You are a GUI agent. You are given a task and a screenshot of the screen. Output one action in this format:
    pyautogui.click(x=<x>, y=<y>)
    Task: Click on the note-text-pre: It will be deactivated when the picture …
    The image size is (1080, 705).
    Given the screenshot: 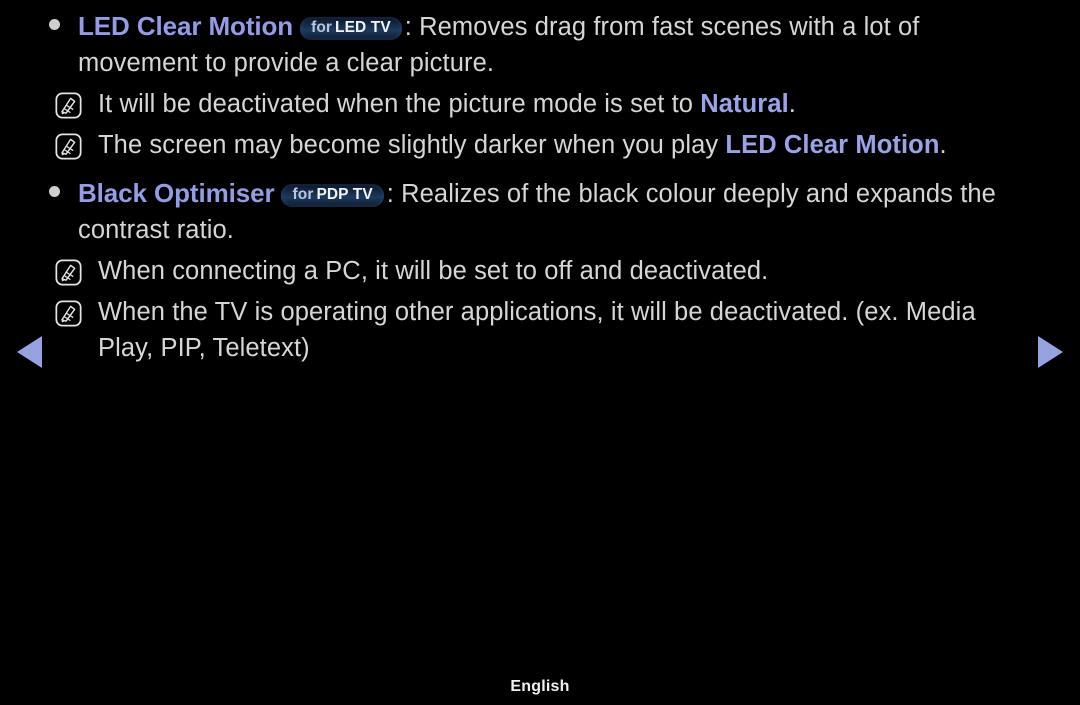 What is the action you would take?
    pyautogui.click(x=399, y=104)
    